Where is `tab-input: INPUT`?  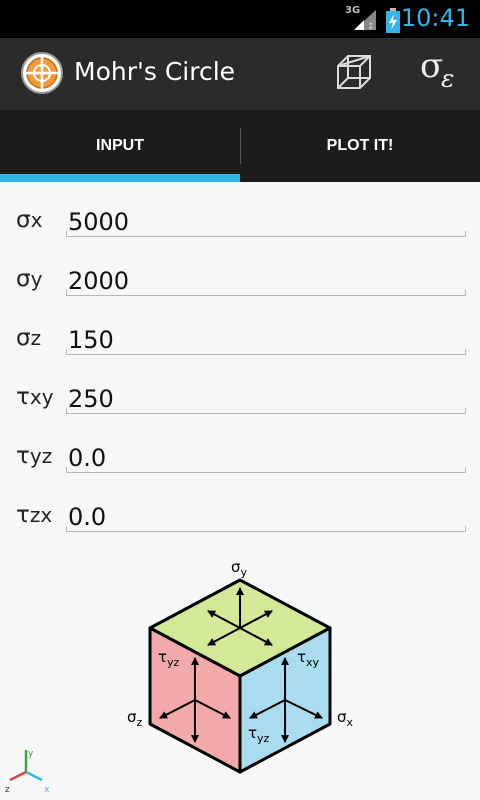
tab-input: INPUT is located at coordinates (120, 146).